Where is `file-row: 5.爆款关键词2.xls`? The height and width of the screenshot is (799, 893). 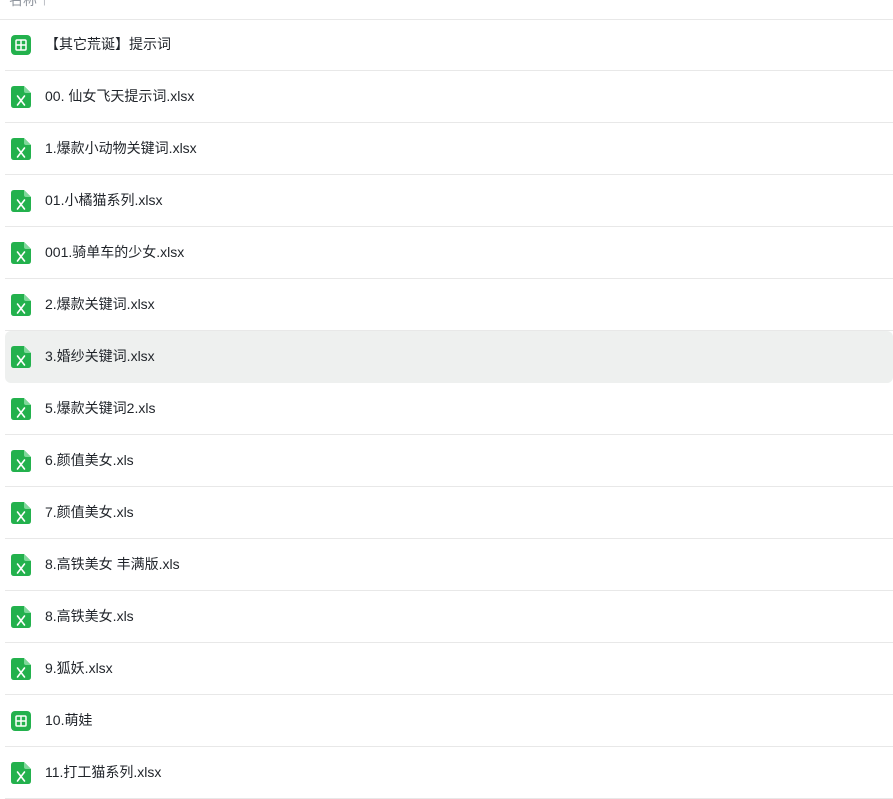
file-row: 5.爆款关键词2.xls is located at coordinates (449, 409).